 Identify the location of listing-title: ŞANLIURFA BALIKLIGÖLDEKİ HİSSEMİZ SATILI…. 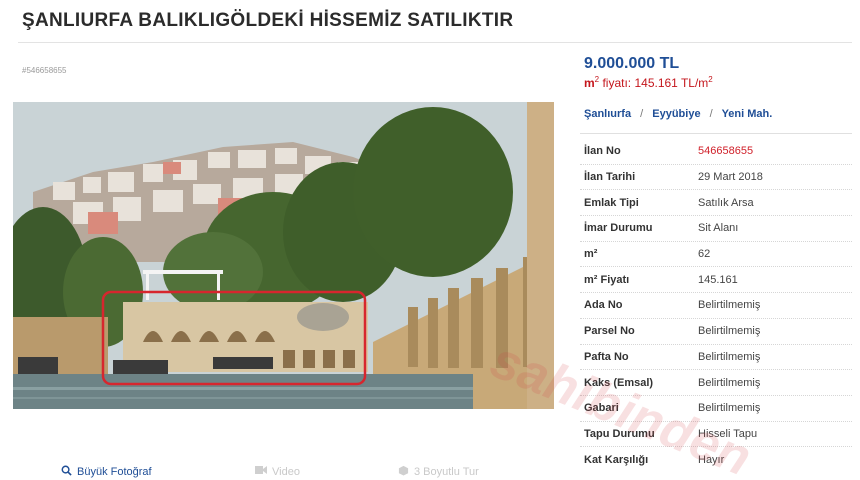
(268, 20).